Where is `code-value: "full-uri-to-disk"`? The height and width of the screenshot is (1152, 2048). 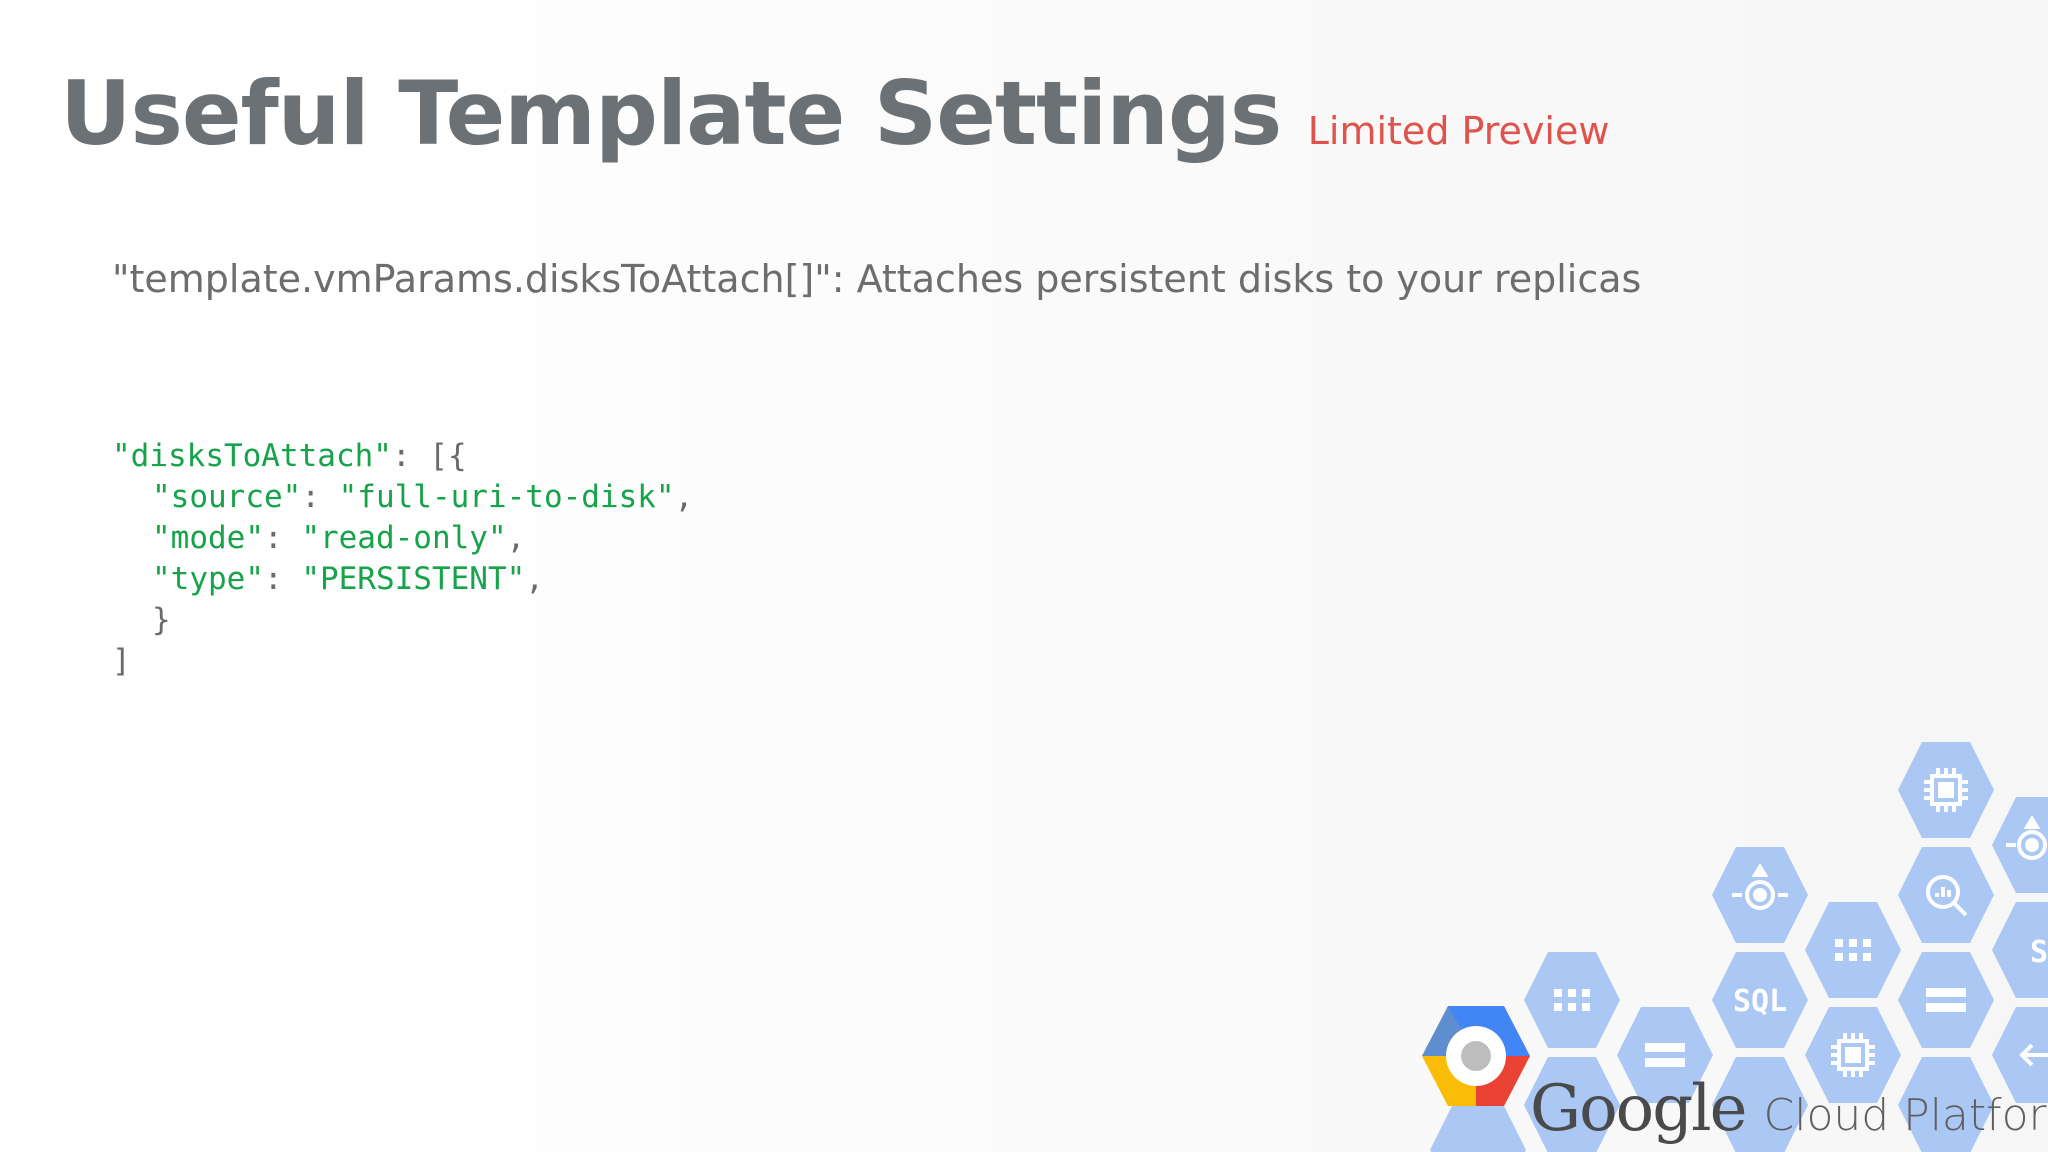 code-value: "full-uri-to-disk" is located at coordinates (506, 497).